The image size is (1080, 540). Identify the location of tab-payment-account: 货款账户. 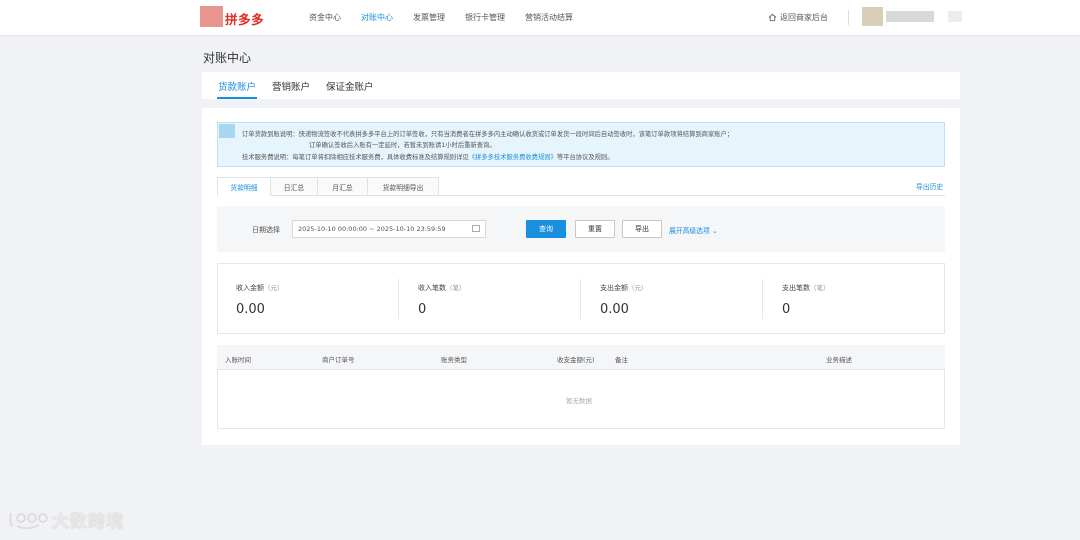
(237, 86).